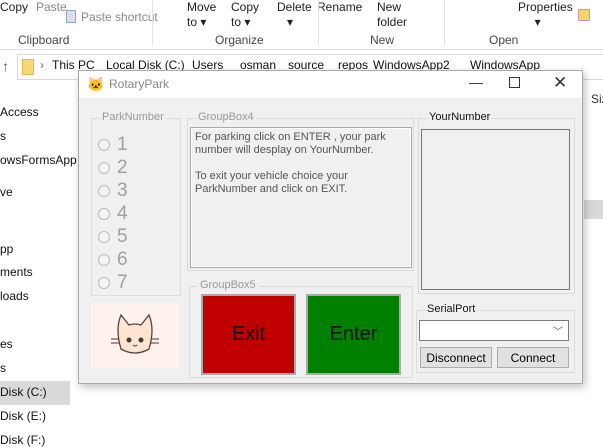  I want to click on radio-label: 4, so click(122, 213).